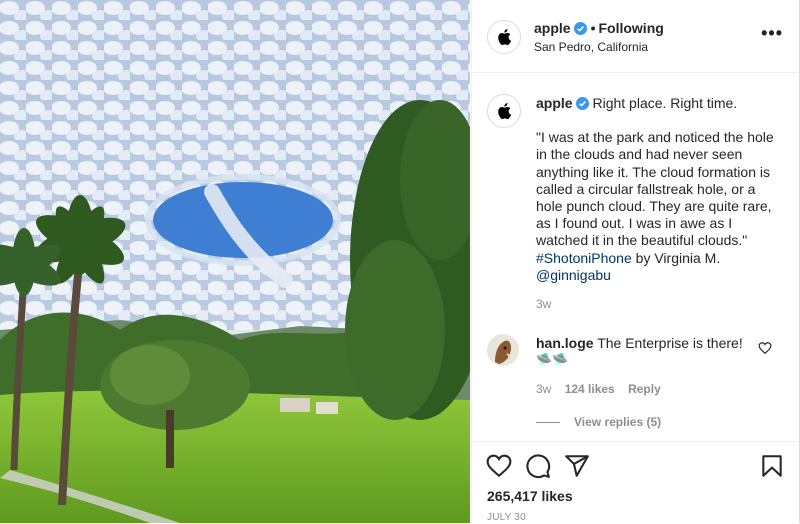 The image size is (800, 524). I want to click on paper-plane-icon, so click(577, 466).